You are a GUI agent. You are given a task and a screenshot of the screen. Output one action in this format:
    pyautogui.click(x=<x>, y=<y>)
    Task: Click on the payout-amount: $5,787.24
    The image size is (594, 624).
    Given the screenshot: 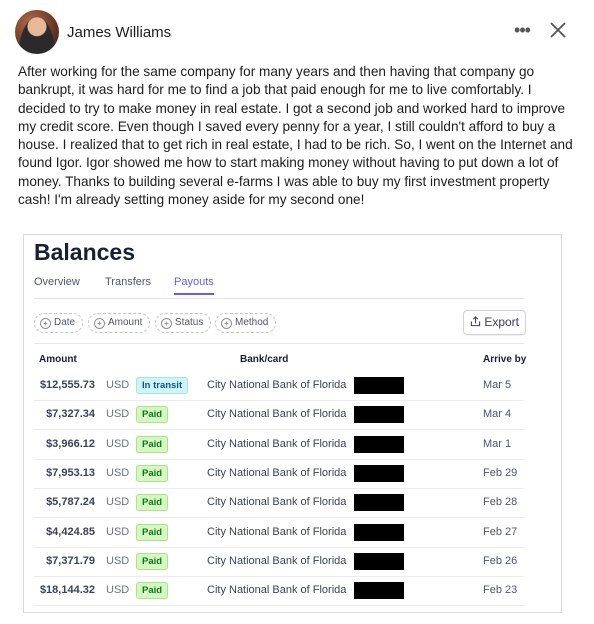 What is the action you would take?
    pyautogui.click(x=70, y=502)
    